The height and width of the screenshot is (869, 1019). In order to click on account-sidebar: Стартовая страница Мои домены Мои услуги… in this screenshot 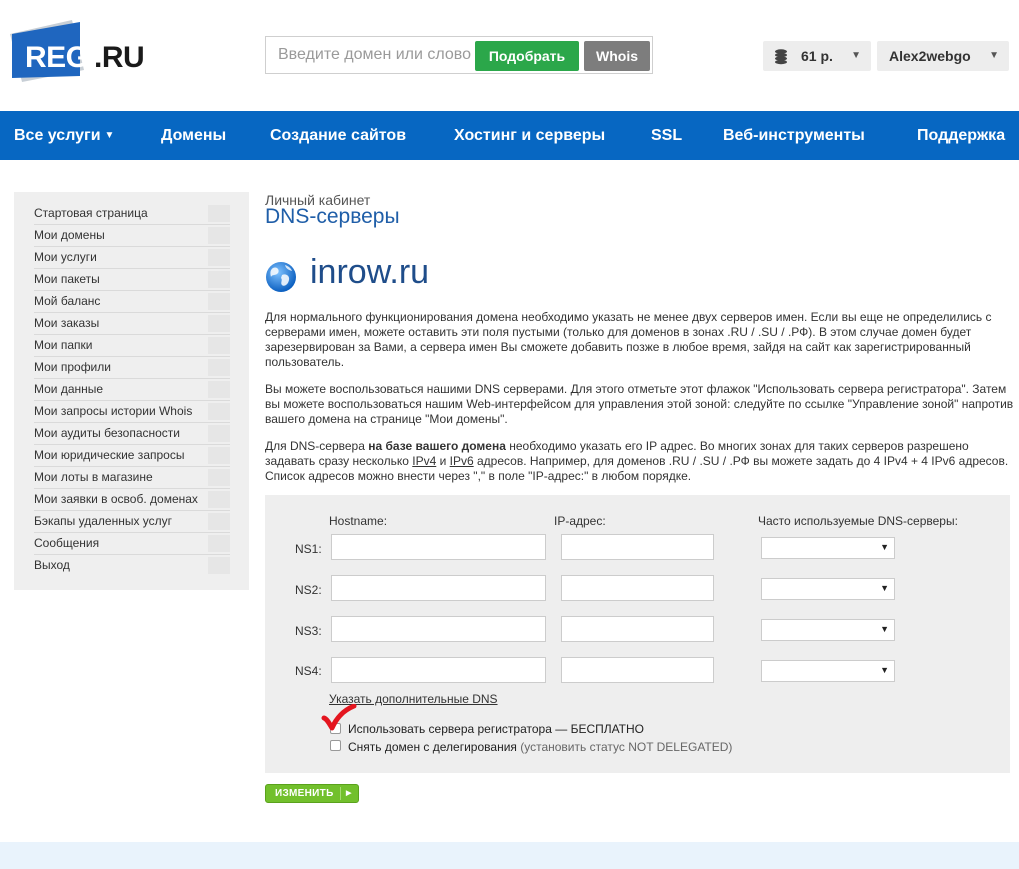, I will do `click(131, 391)`.